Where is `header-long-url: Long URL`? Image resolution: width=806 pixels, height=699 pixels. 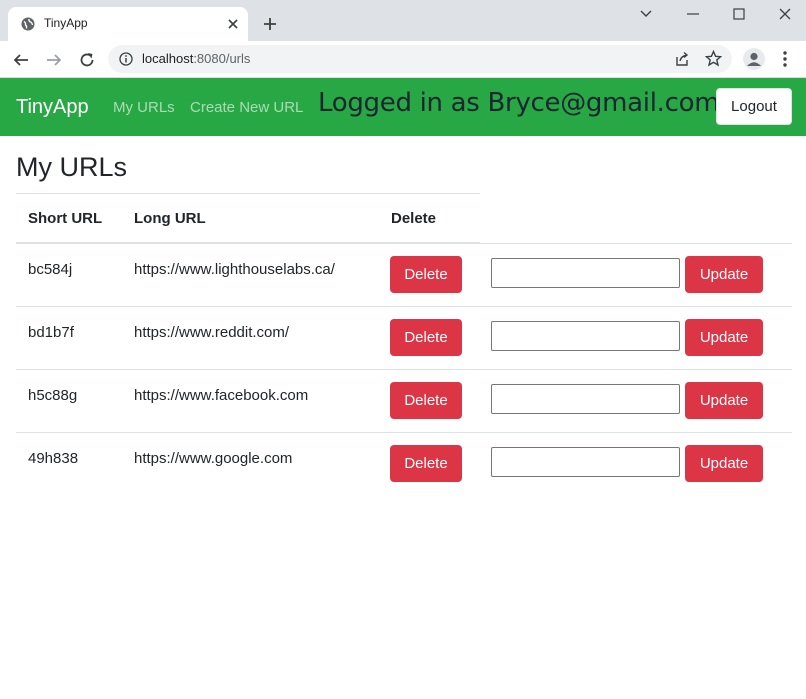
header-long-url: Long URL is located at coordinates (170, 218).